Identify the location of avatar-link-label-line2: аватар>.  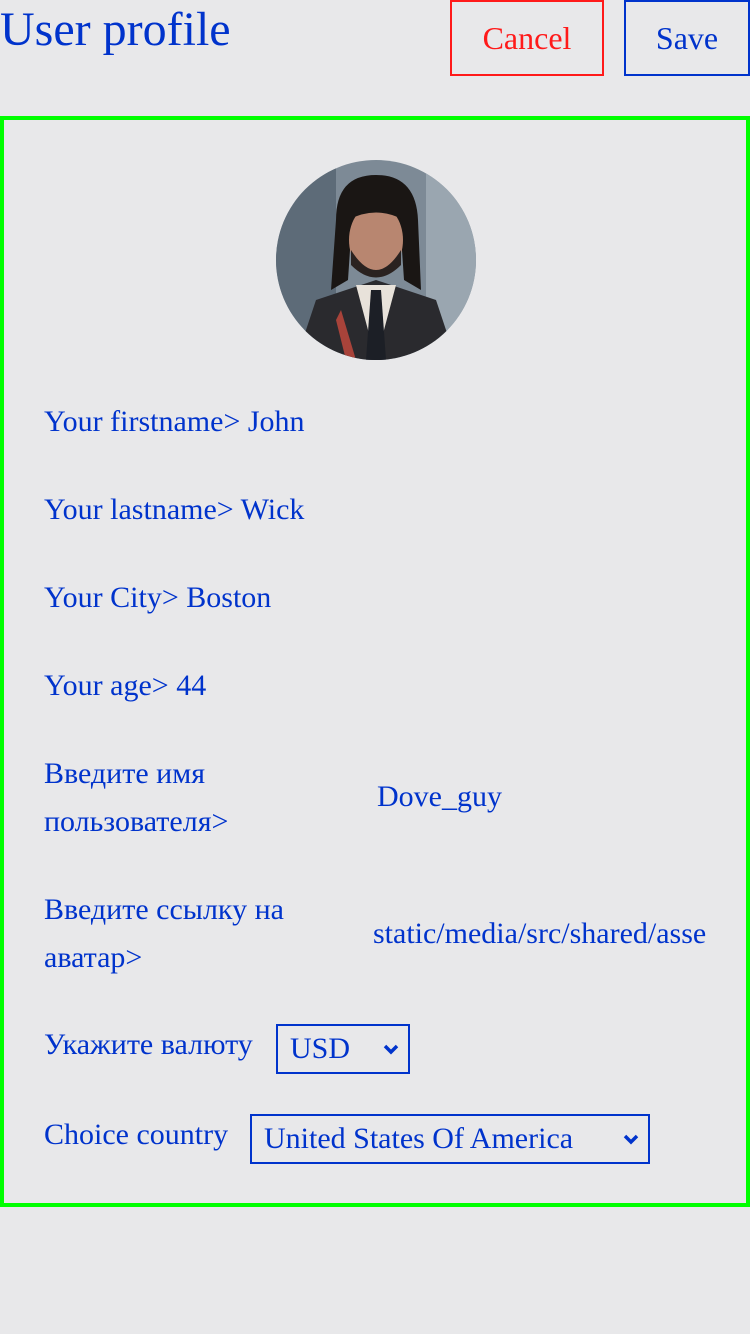
(93, 957).